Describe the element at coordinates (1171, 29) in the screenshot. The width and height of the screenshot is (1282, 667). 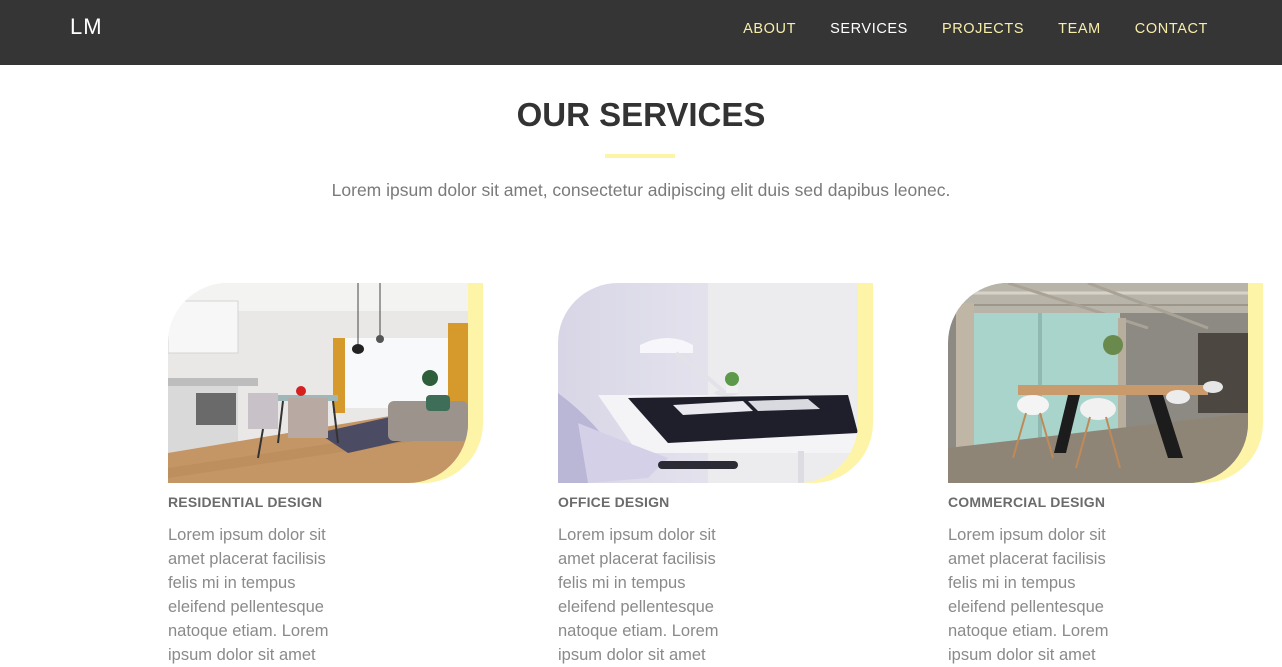
I see `nav-item-contact: CONTACT` at that location.